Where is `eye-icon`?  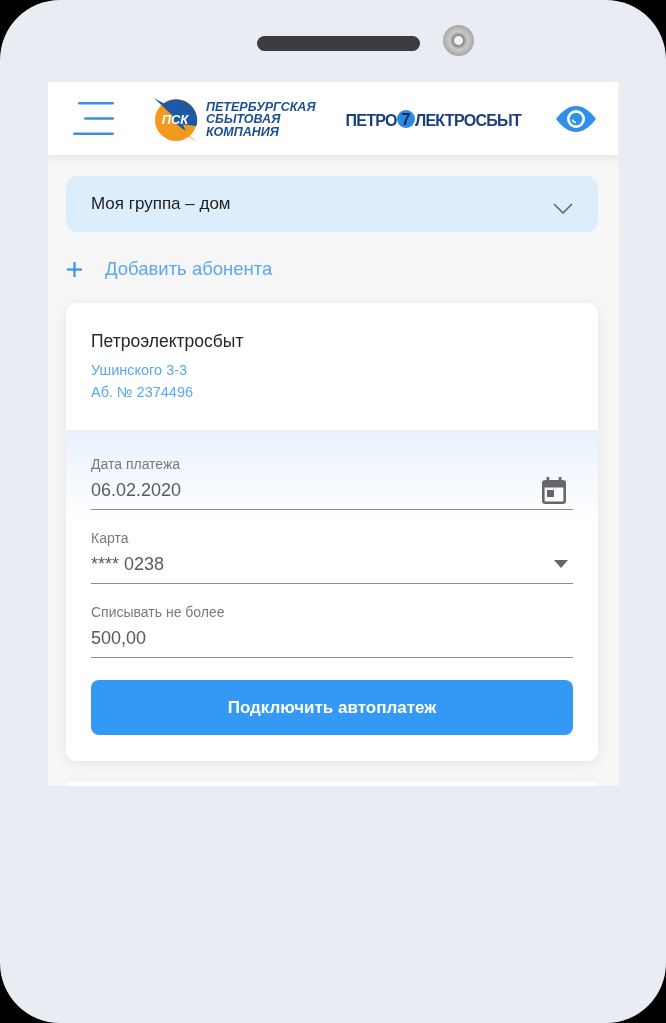 eye-icon is located at coordinates (576, 118).